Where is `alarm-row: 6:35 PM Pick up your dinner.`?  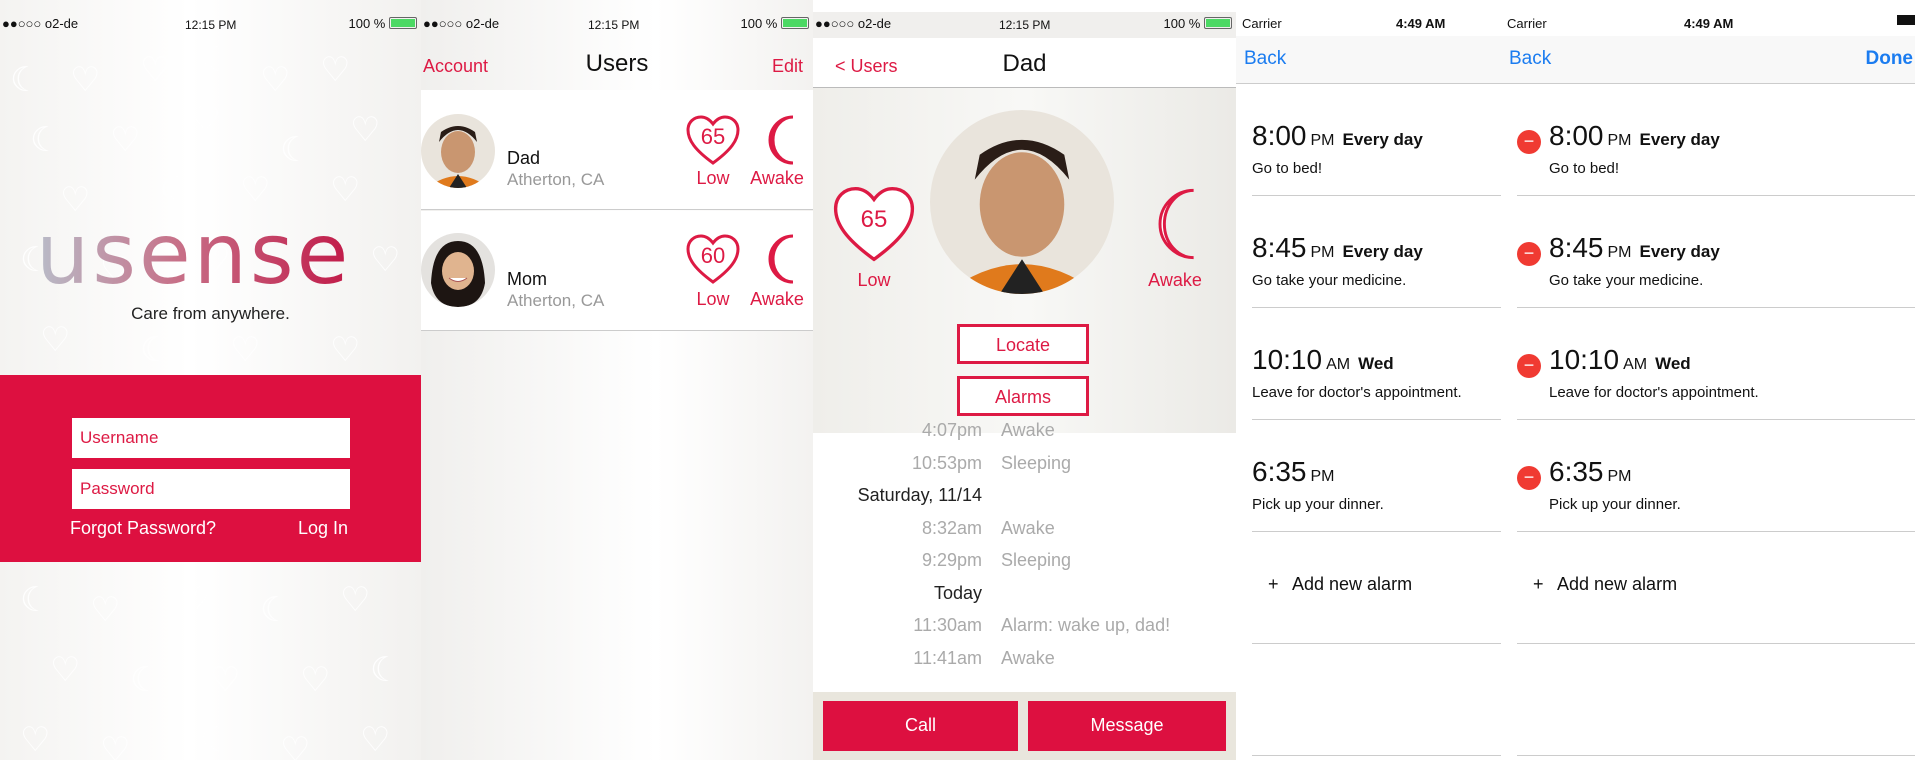 alarm-row: 6:35 PM Pick up your dinner. is located at coordinates (1376, 476).